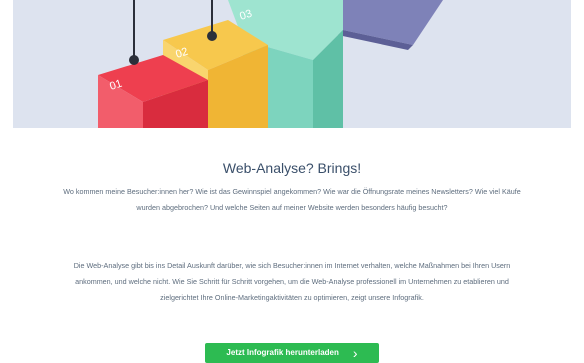 This screenshot has height=363, width=584. Describe the element at coordinates (282, 352) in the screenshot. I see `download-button-label: Jetzt Infografik herunterladen` at that location.